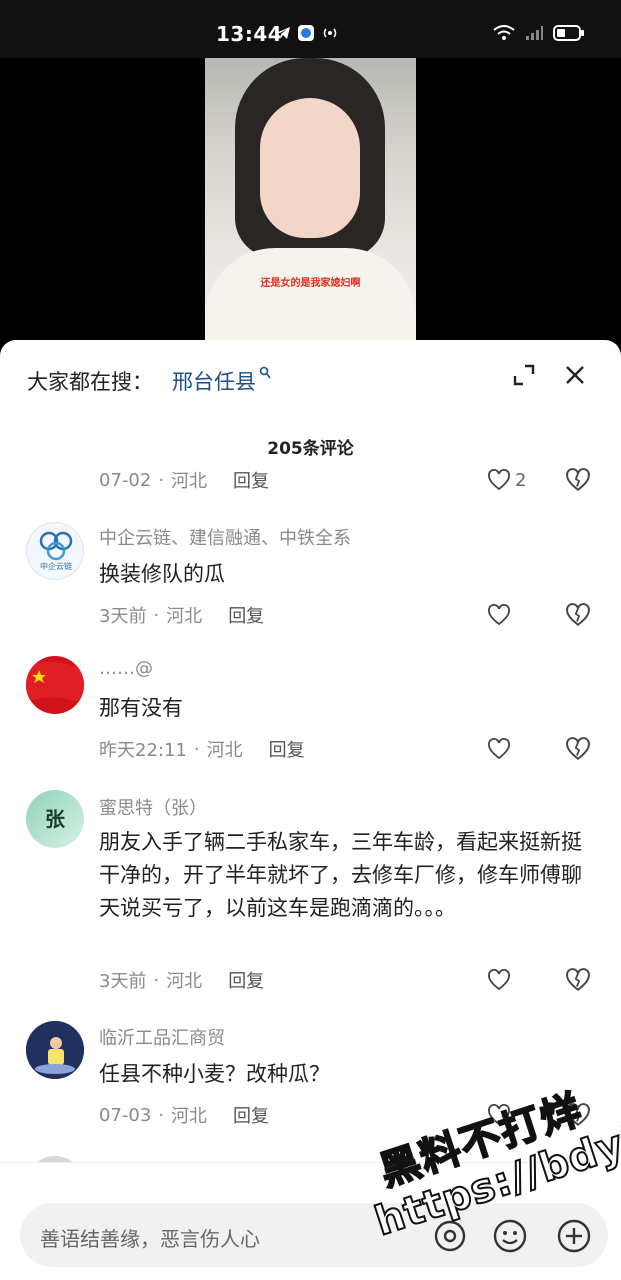  I want to click on calligraphy-avatar-icon: 张, so click(55, 819).